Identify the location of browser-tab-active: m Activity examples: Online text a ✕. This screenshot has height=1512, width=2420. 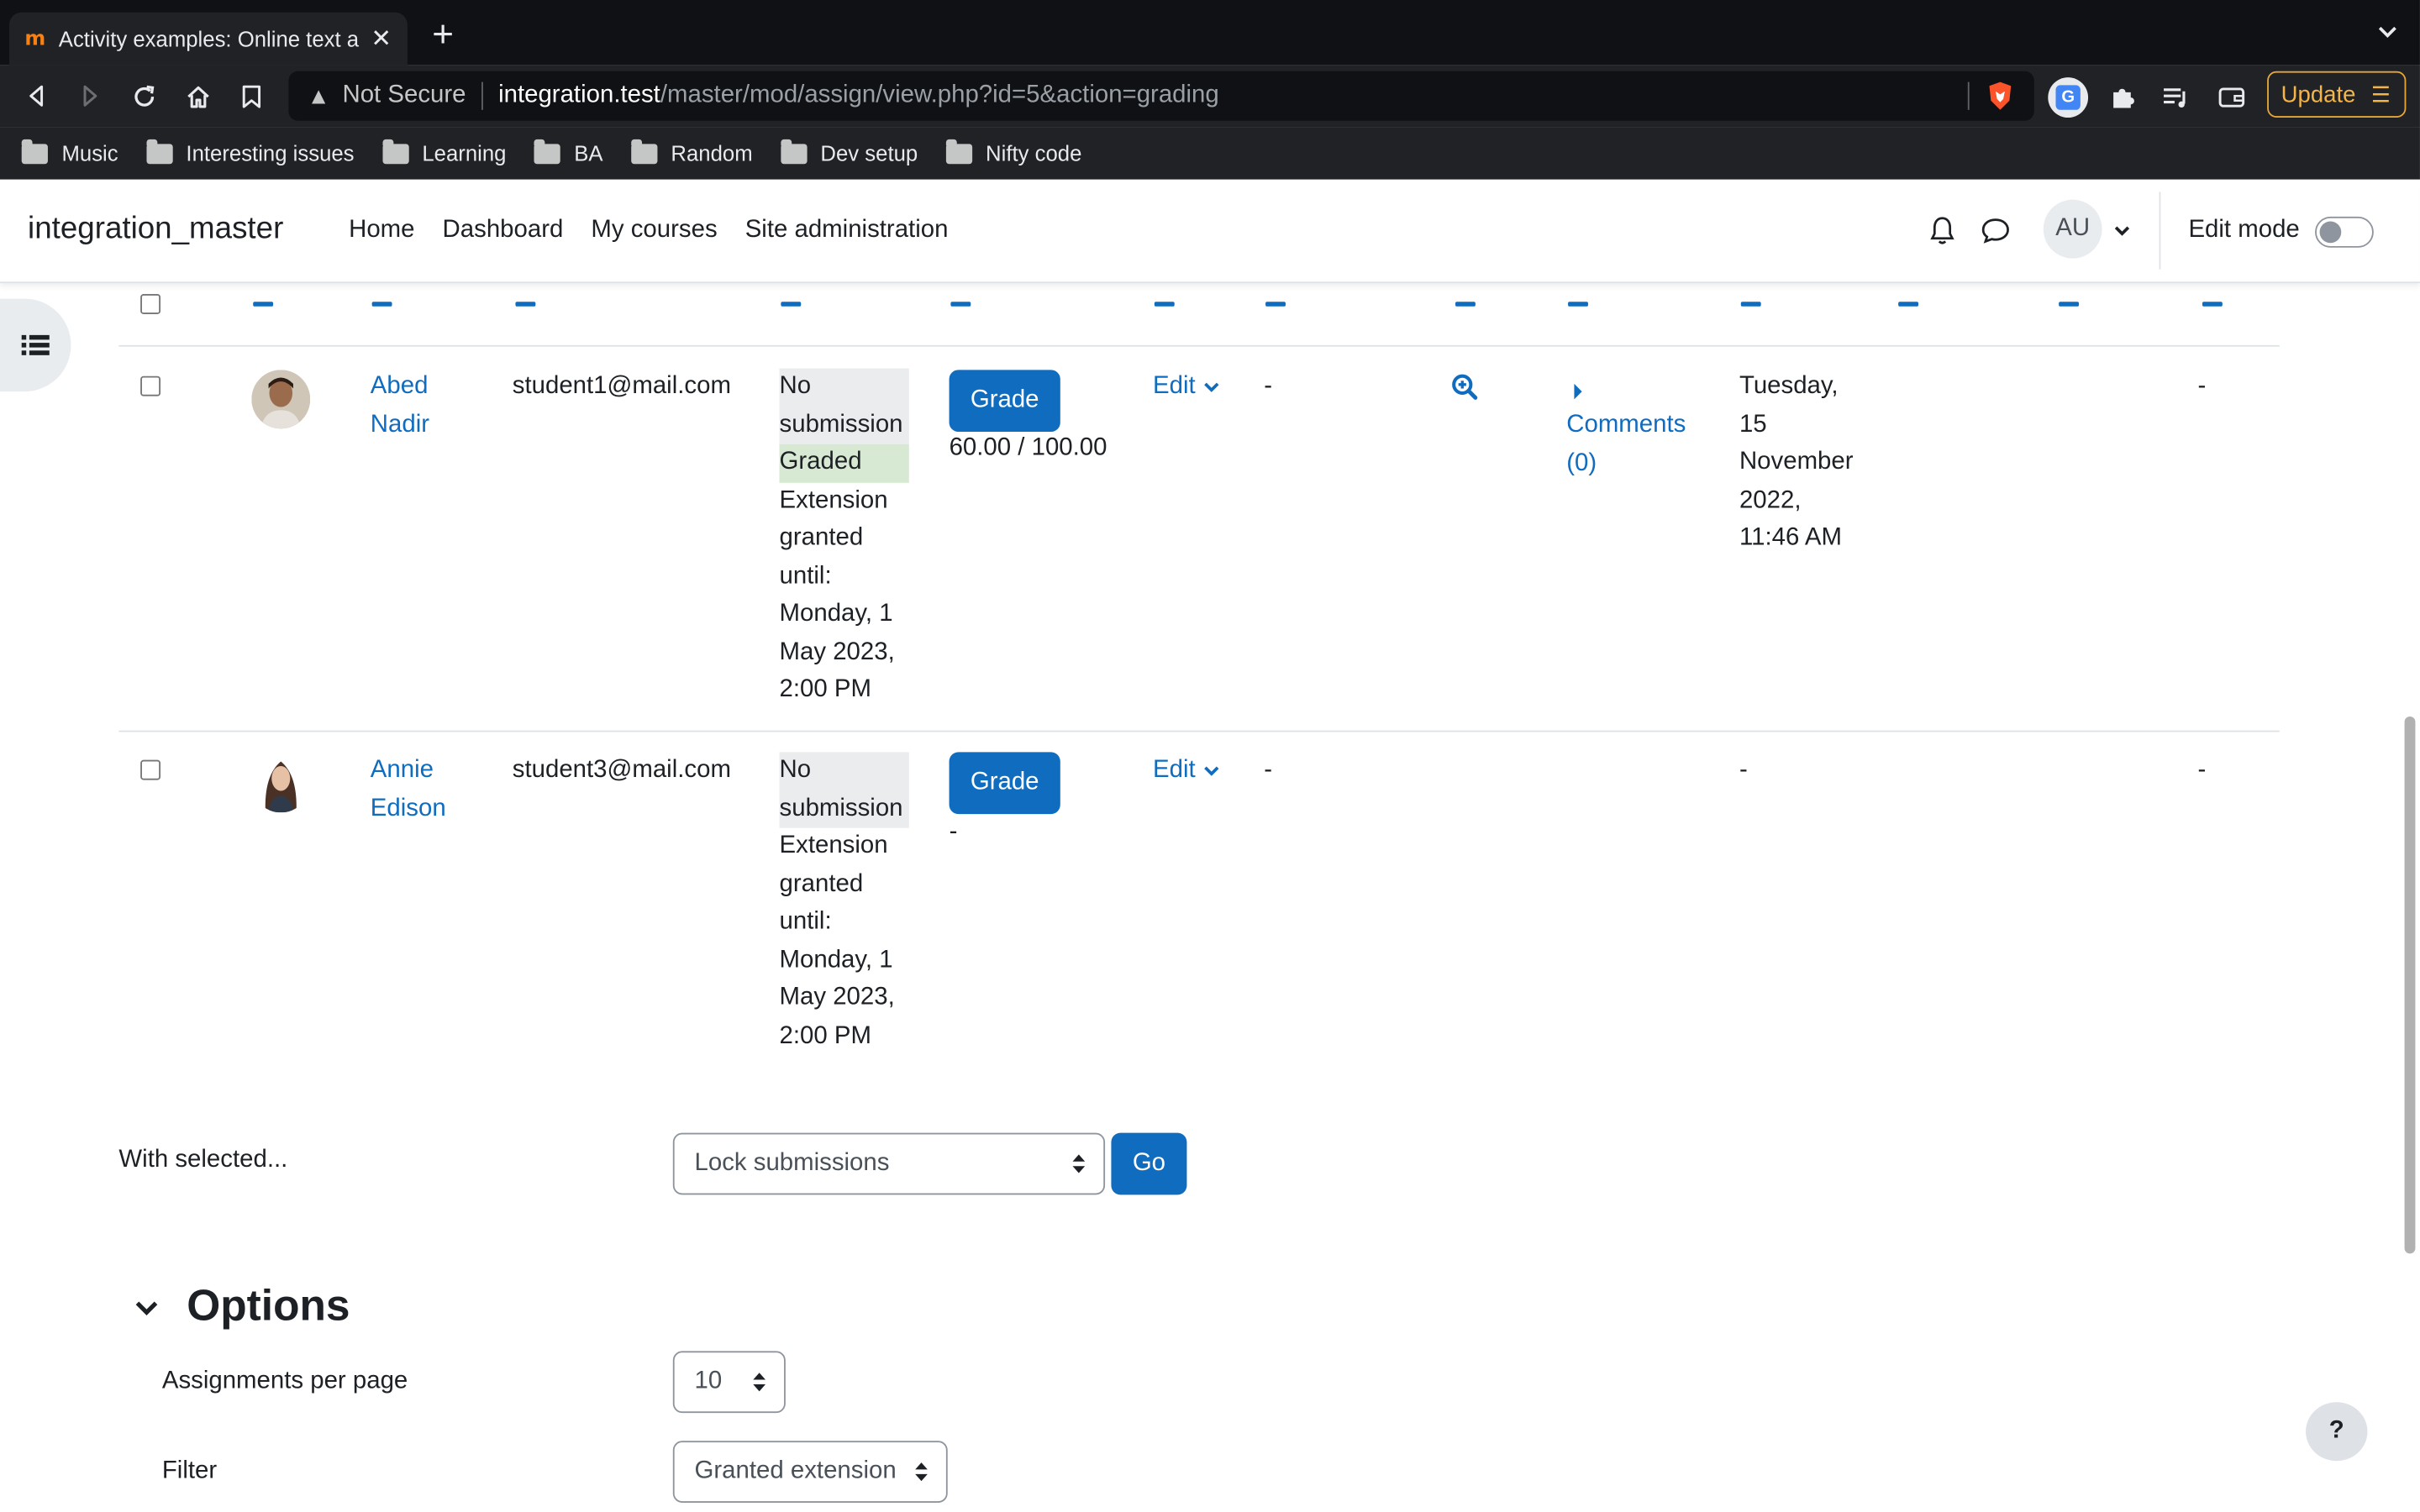
(208, 39).